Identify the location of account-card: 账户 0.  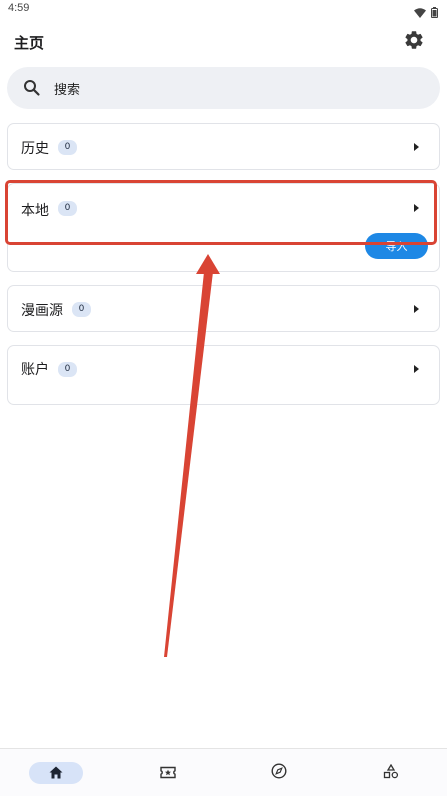
(223, 375).